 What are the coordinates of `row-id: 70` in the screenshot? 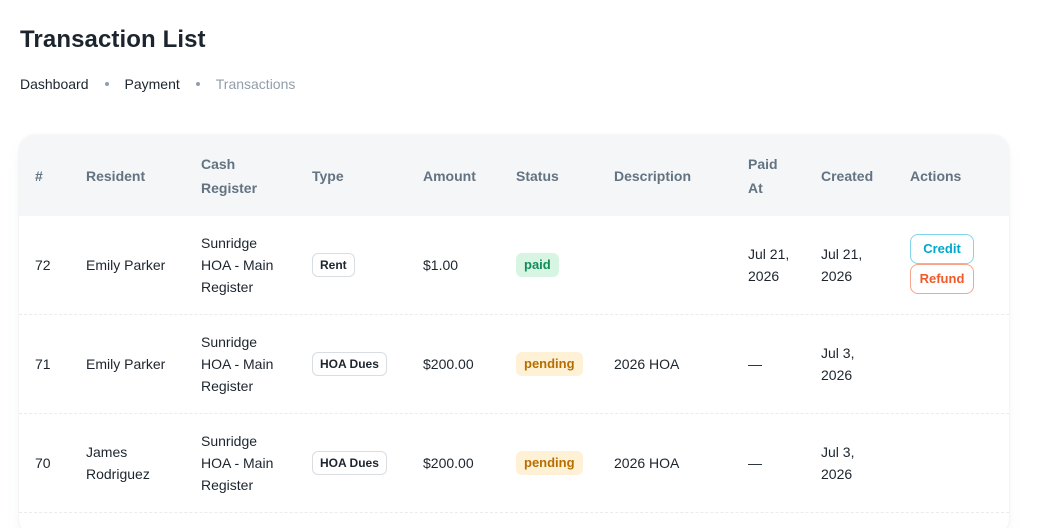 It's located at (43, 463).